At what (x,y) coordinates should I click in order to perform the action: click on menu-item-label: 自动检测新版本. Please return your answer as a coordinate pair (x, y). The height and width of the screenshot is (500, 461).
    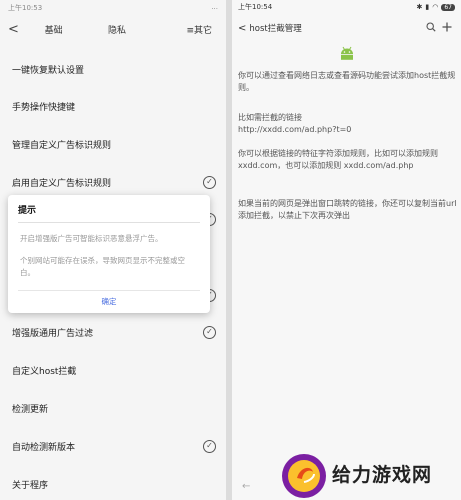
    Looking at the image, I should click on (44, 447).